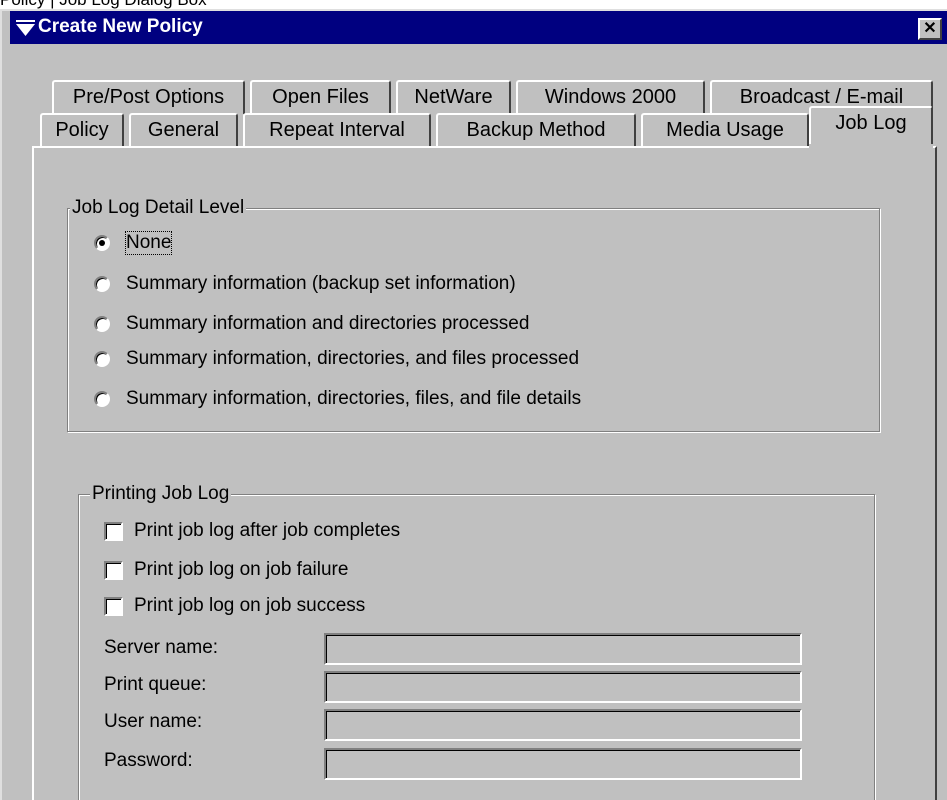 This screenshot has width=947, height=800. Describe the element at coordinates (25, 28) in the screenshot. I see `menu-funnel-icon` at that location.